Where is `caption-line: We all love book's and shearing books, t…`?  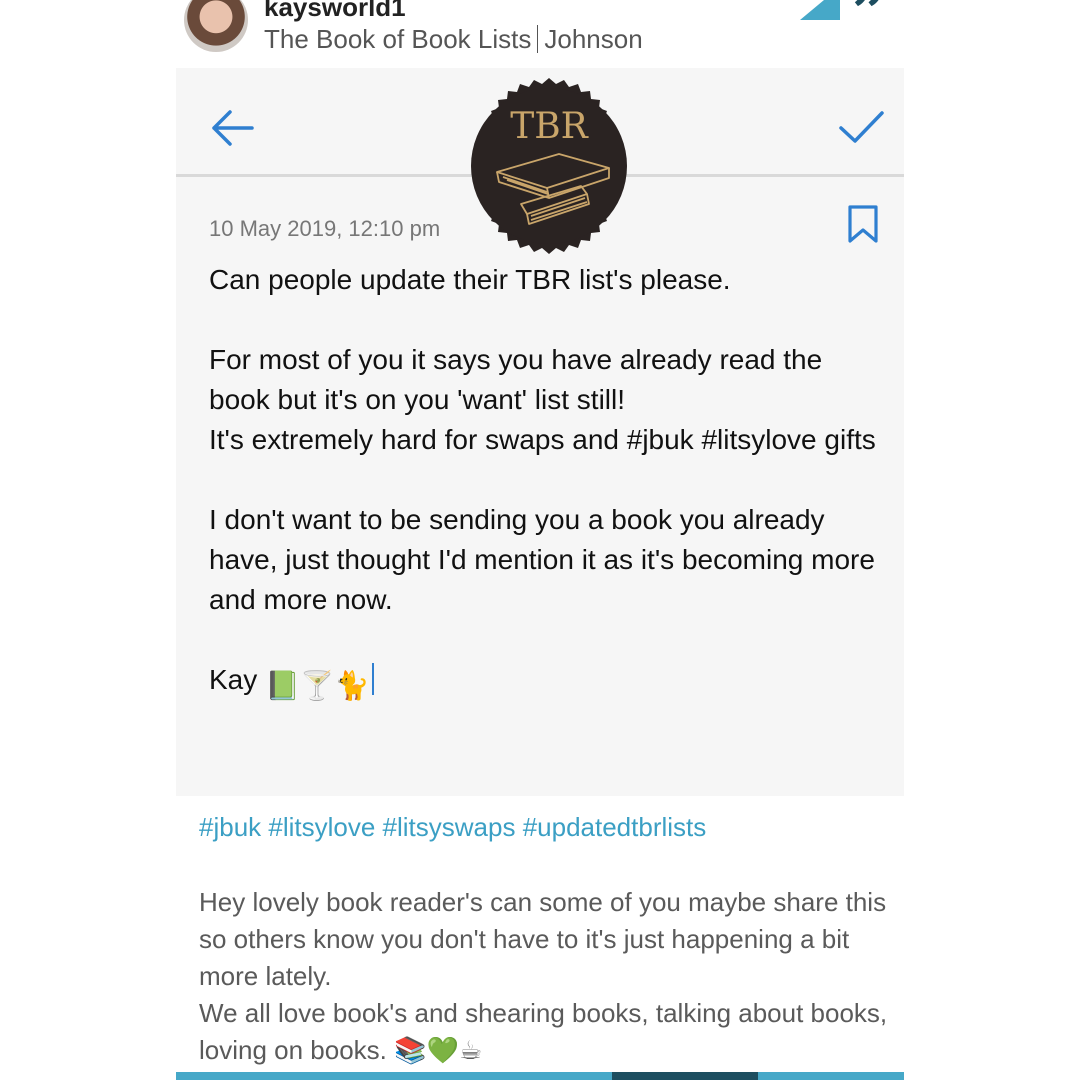 caption-line: We all love book's and shearing books, t… is located at coordinates (543, 1031).